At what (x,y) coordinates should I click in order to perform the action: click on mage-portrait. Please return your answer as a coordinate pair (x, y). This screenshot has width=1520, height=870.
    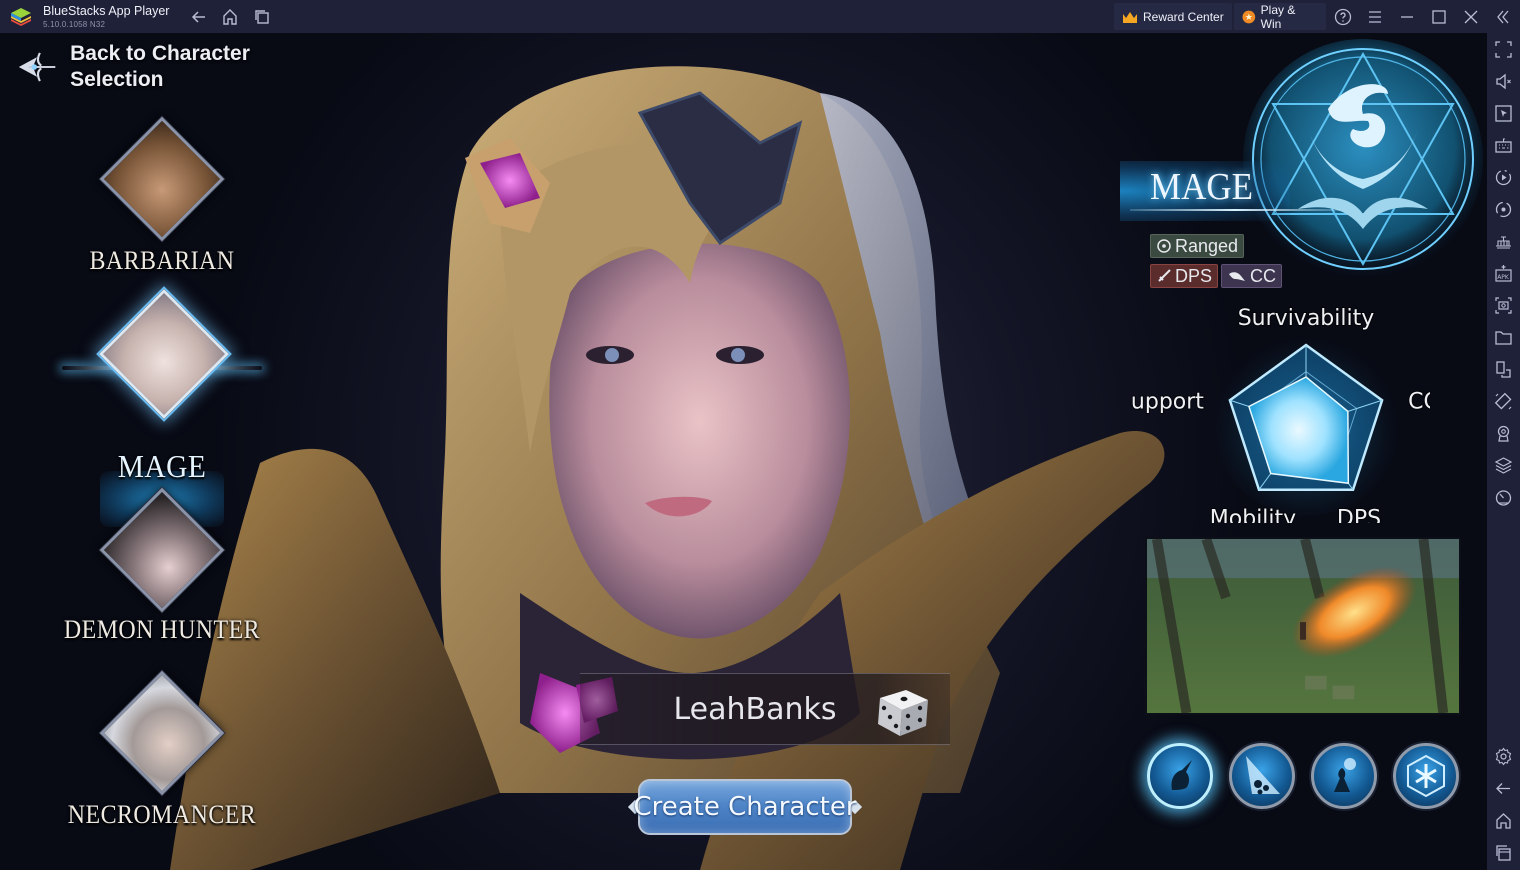
    Looking at the image, I should click on (164, 354).